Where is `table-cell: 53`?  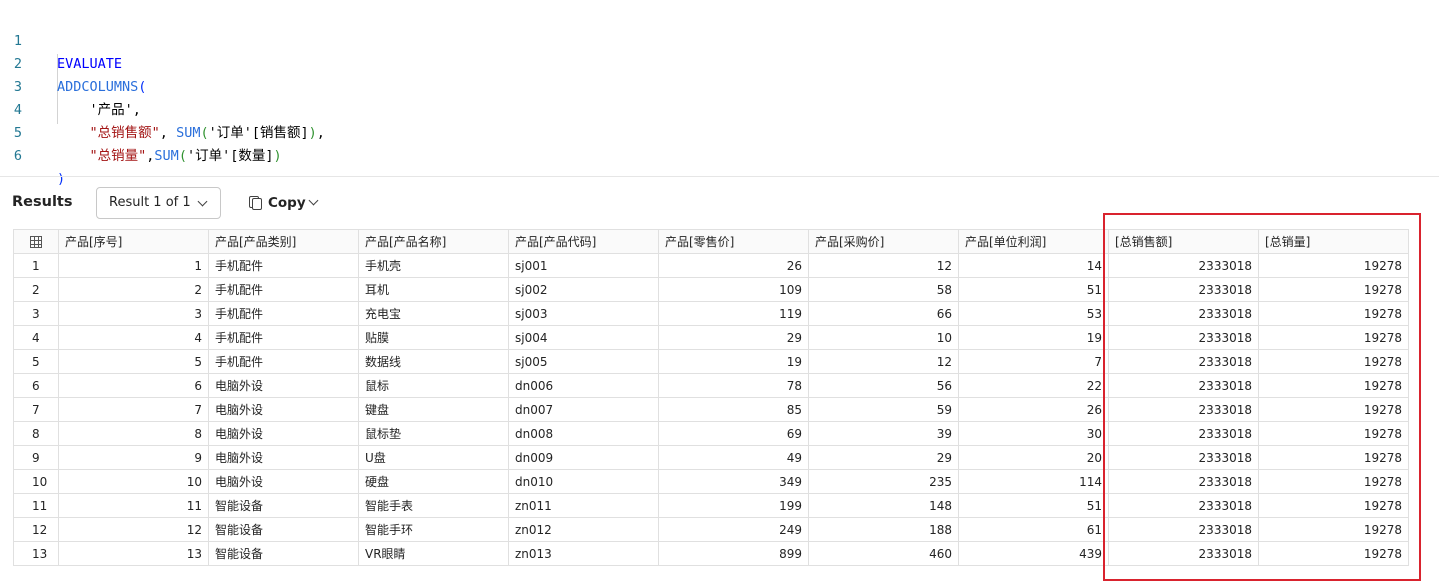
table-cell: 53 is located at coordinates (1033, 313).